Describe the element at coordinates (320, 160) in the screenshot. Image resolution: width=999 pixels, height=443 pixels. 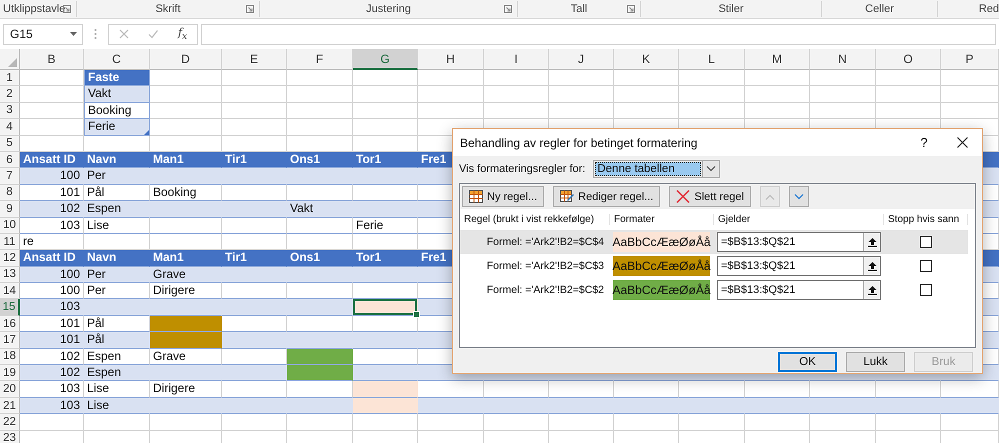
I see `header-cell: Ons1` at that location.